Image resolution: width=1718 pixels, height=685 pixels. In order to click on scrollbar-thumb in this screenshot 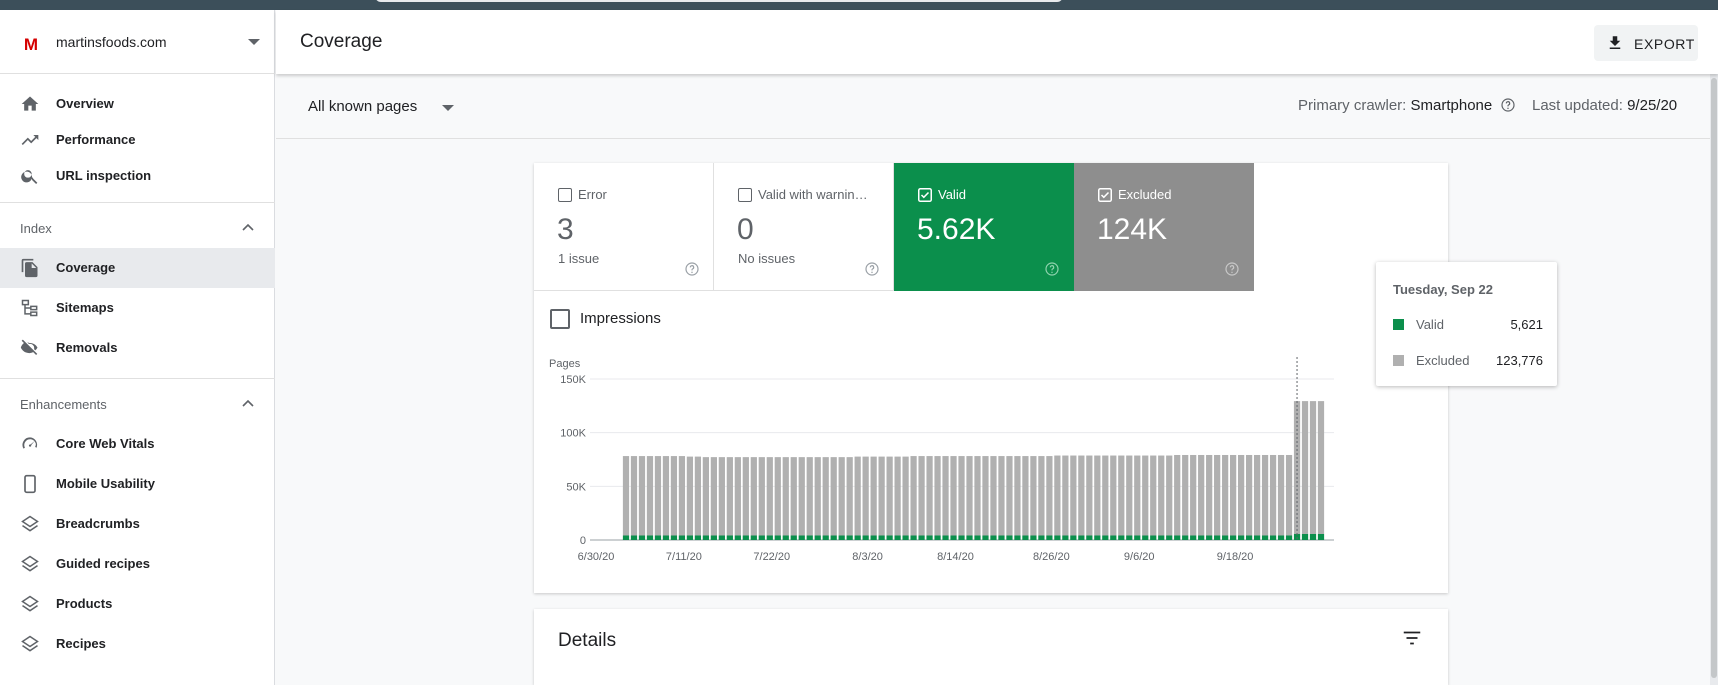, I will do `click(1714, 378)`.